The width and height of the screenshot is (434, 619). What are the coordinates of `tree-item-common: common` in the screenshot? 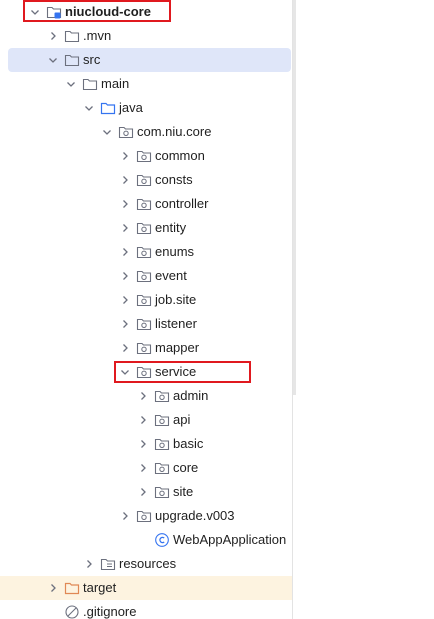 It's located at (148, 156).